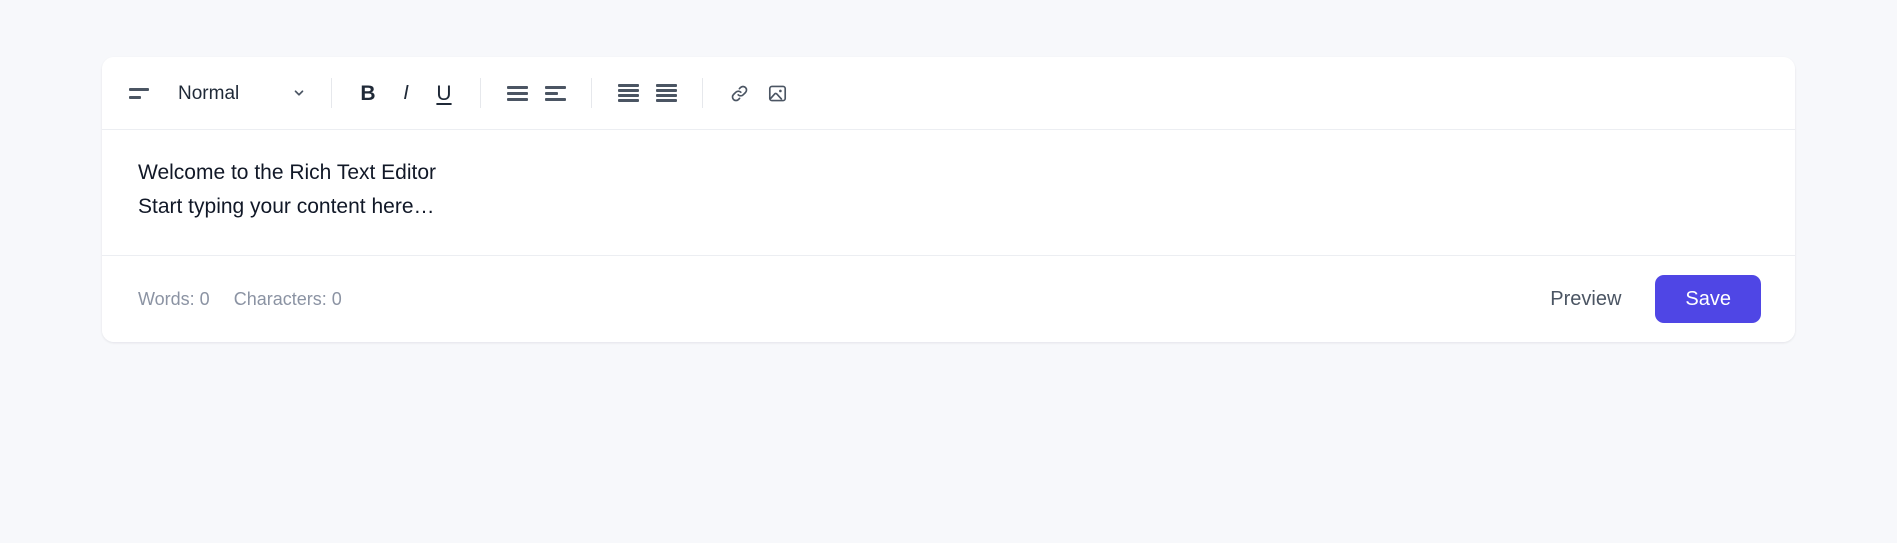 This screenshot has height=543, width=1897. I want to click on align-justify-alt-button, so click(666, 93).